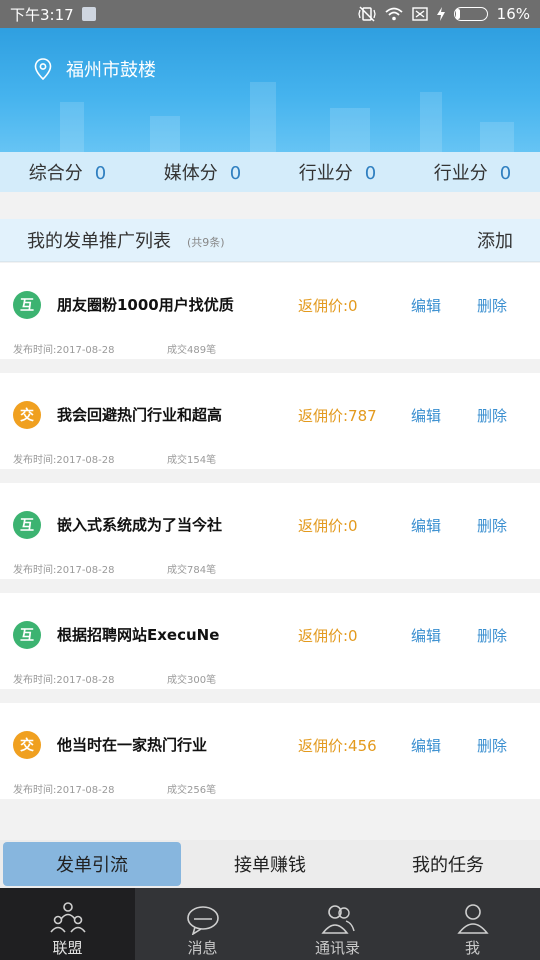  What do you see at coordinates (132, 745) in the screenshot?
I see `item-title: 他当时在一家热门行业` at bounding box center [132, 745].